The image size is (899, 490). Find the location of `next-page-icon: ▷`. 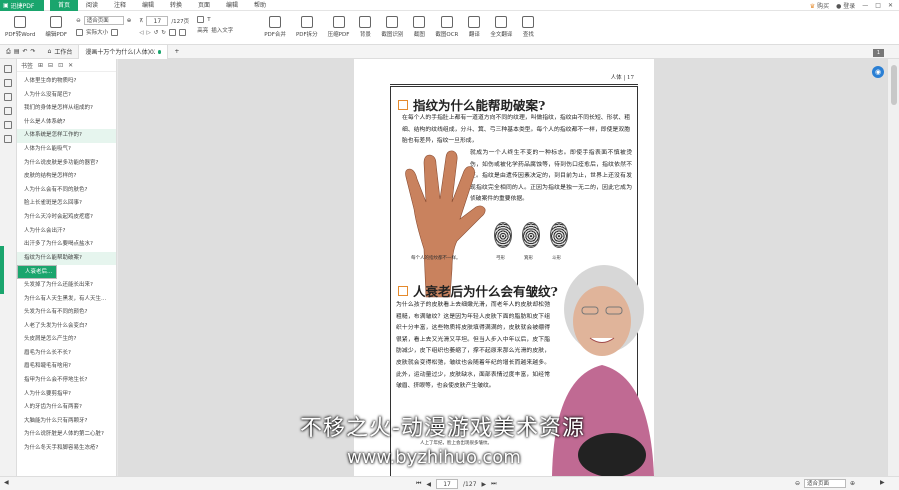

next-page-icon: ▷ is located at coordinates (149, 33).